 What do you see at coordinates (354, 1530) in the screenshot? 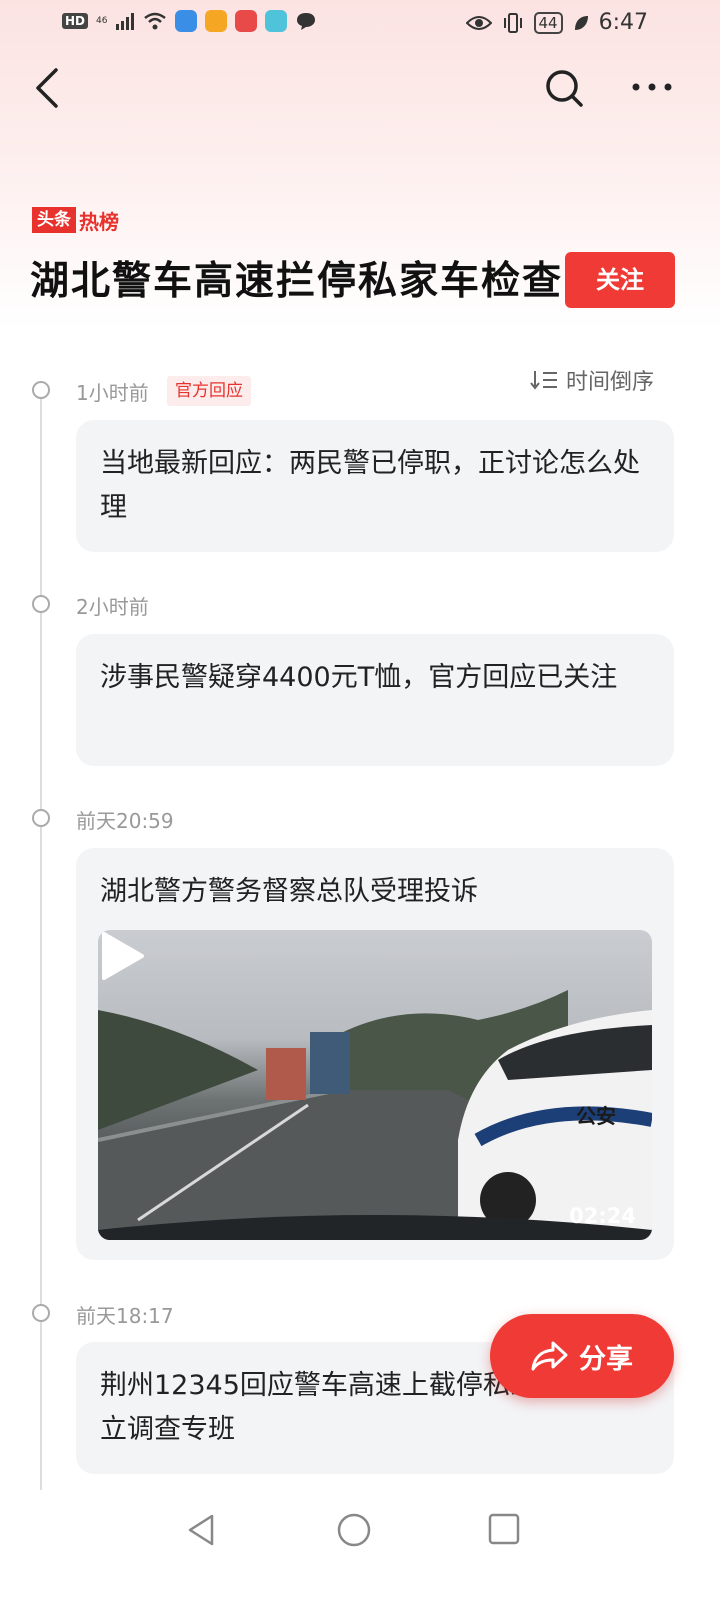
I see `nav-home-icon` at bounding box center [354, 1530].